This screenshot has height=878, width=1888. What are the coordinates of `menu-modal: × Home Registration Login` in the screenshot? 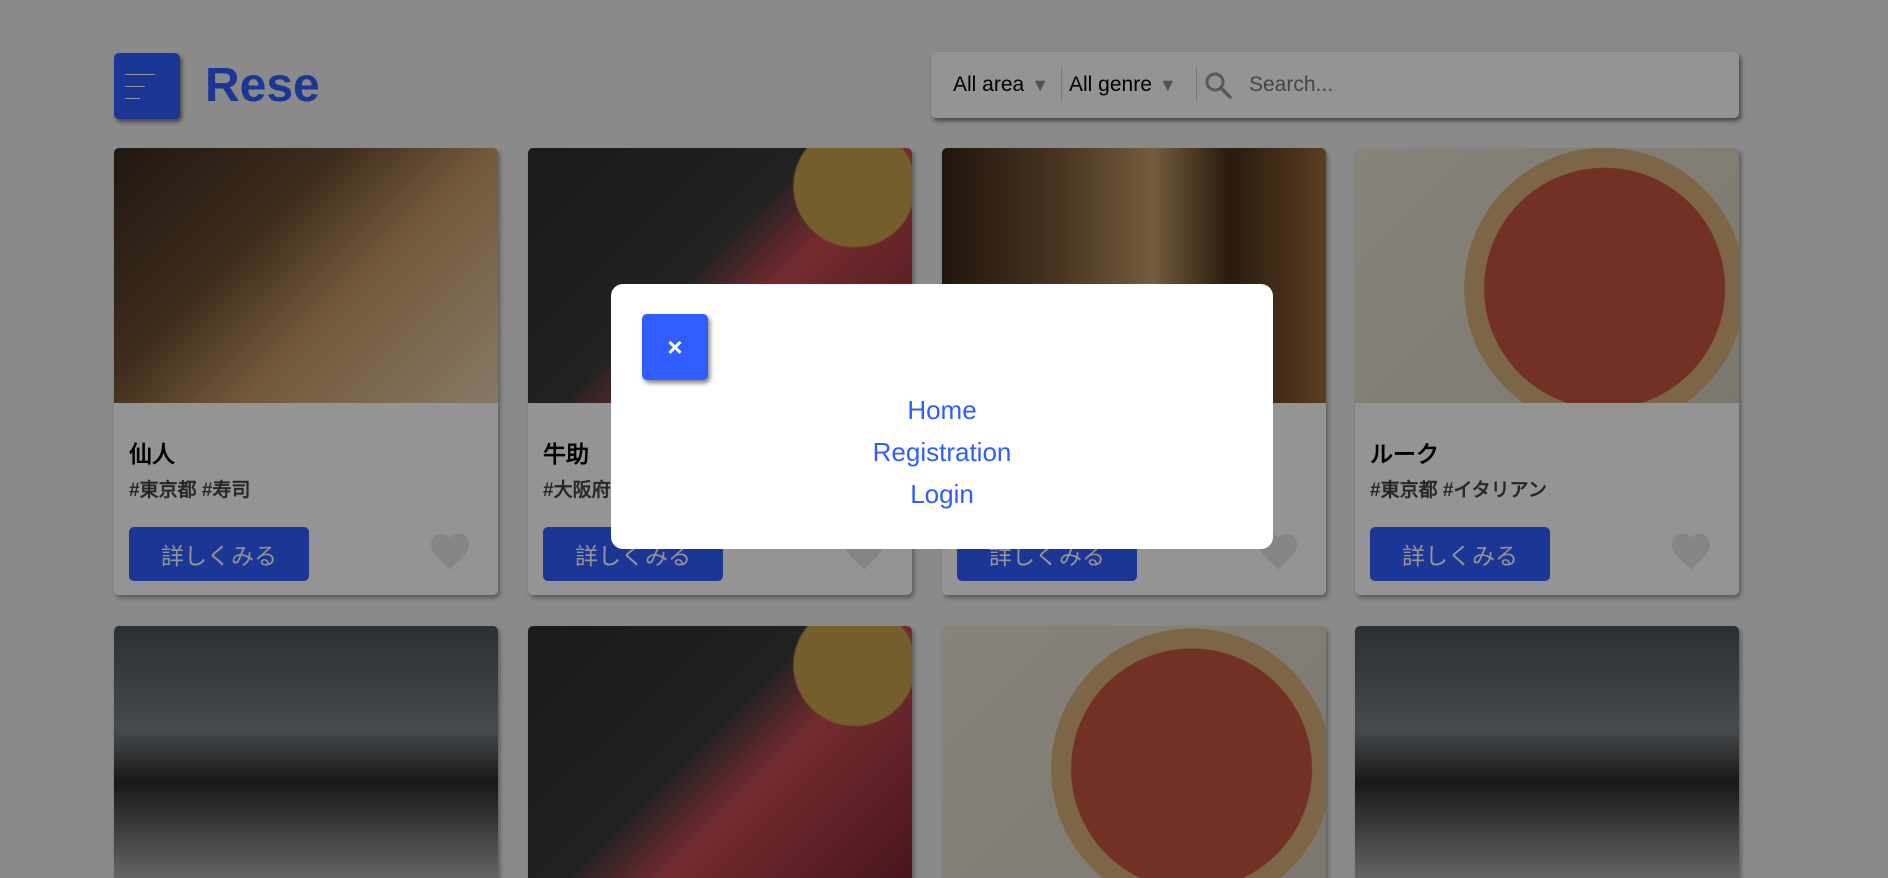 It's located at (942, 416).